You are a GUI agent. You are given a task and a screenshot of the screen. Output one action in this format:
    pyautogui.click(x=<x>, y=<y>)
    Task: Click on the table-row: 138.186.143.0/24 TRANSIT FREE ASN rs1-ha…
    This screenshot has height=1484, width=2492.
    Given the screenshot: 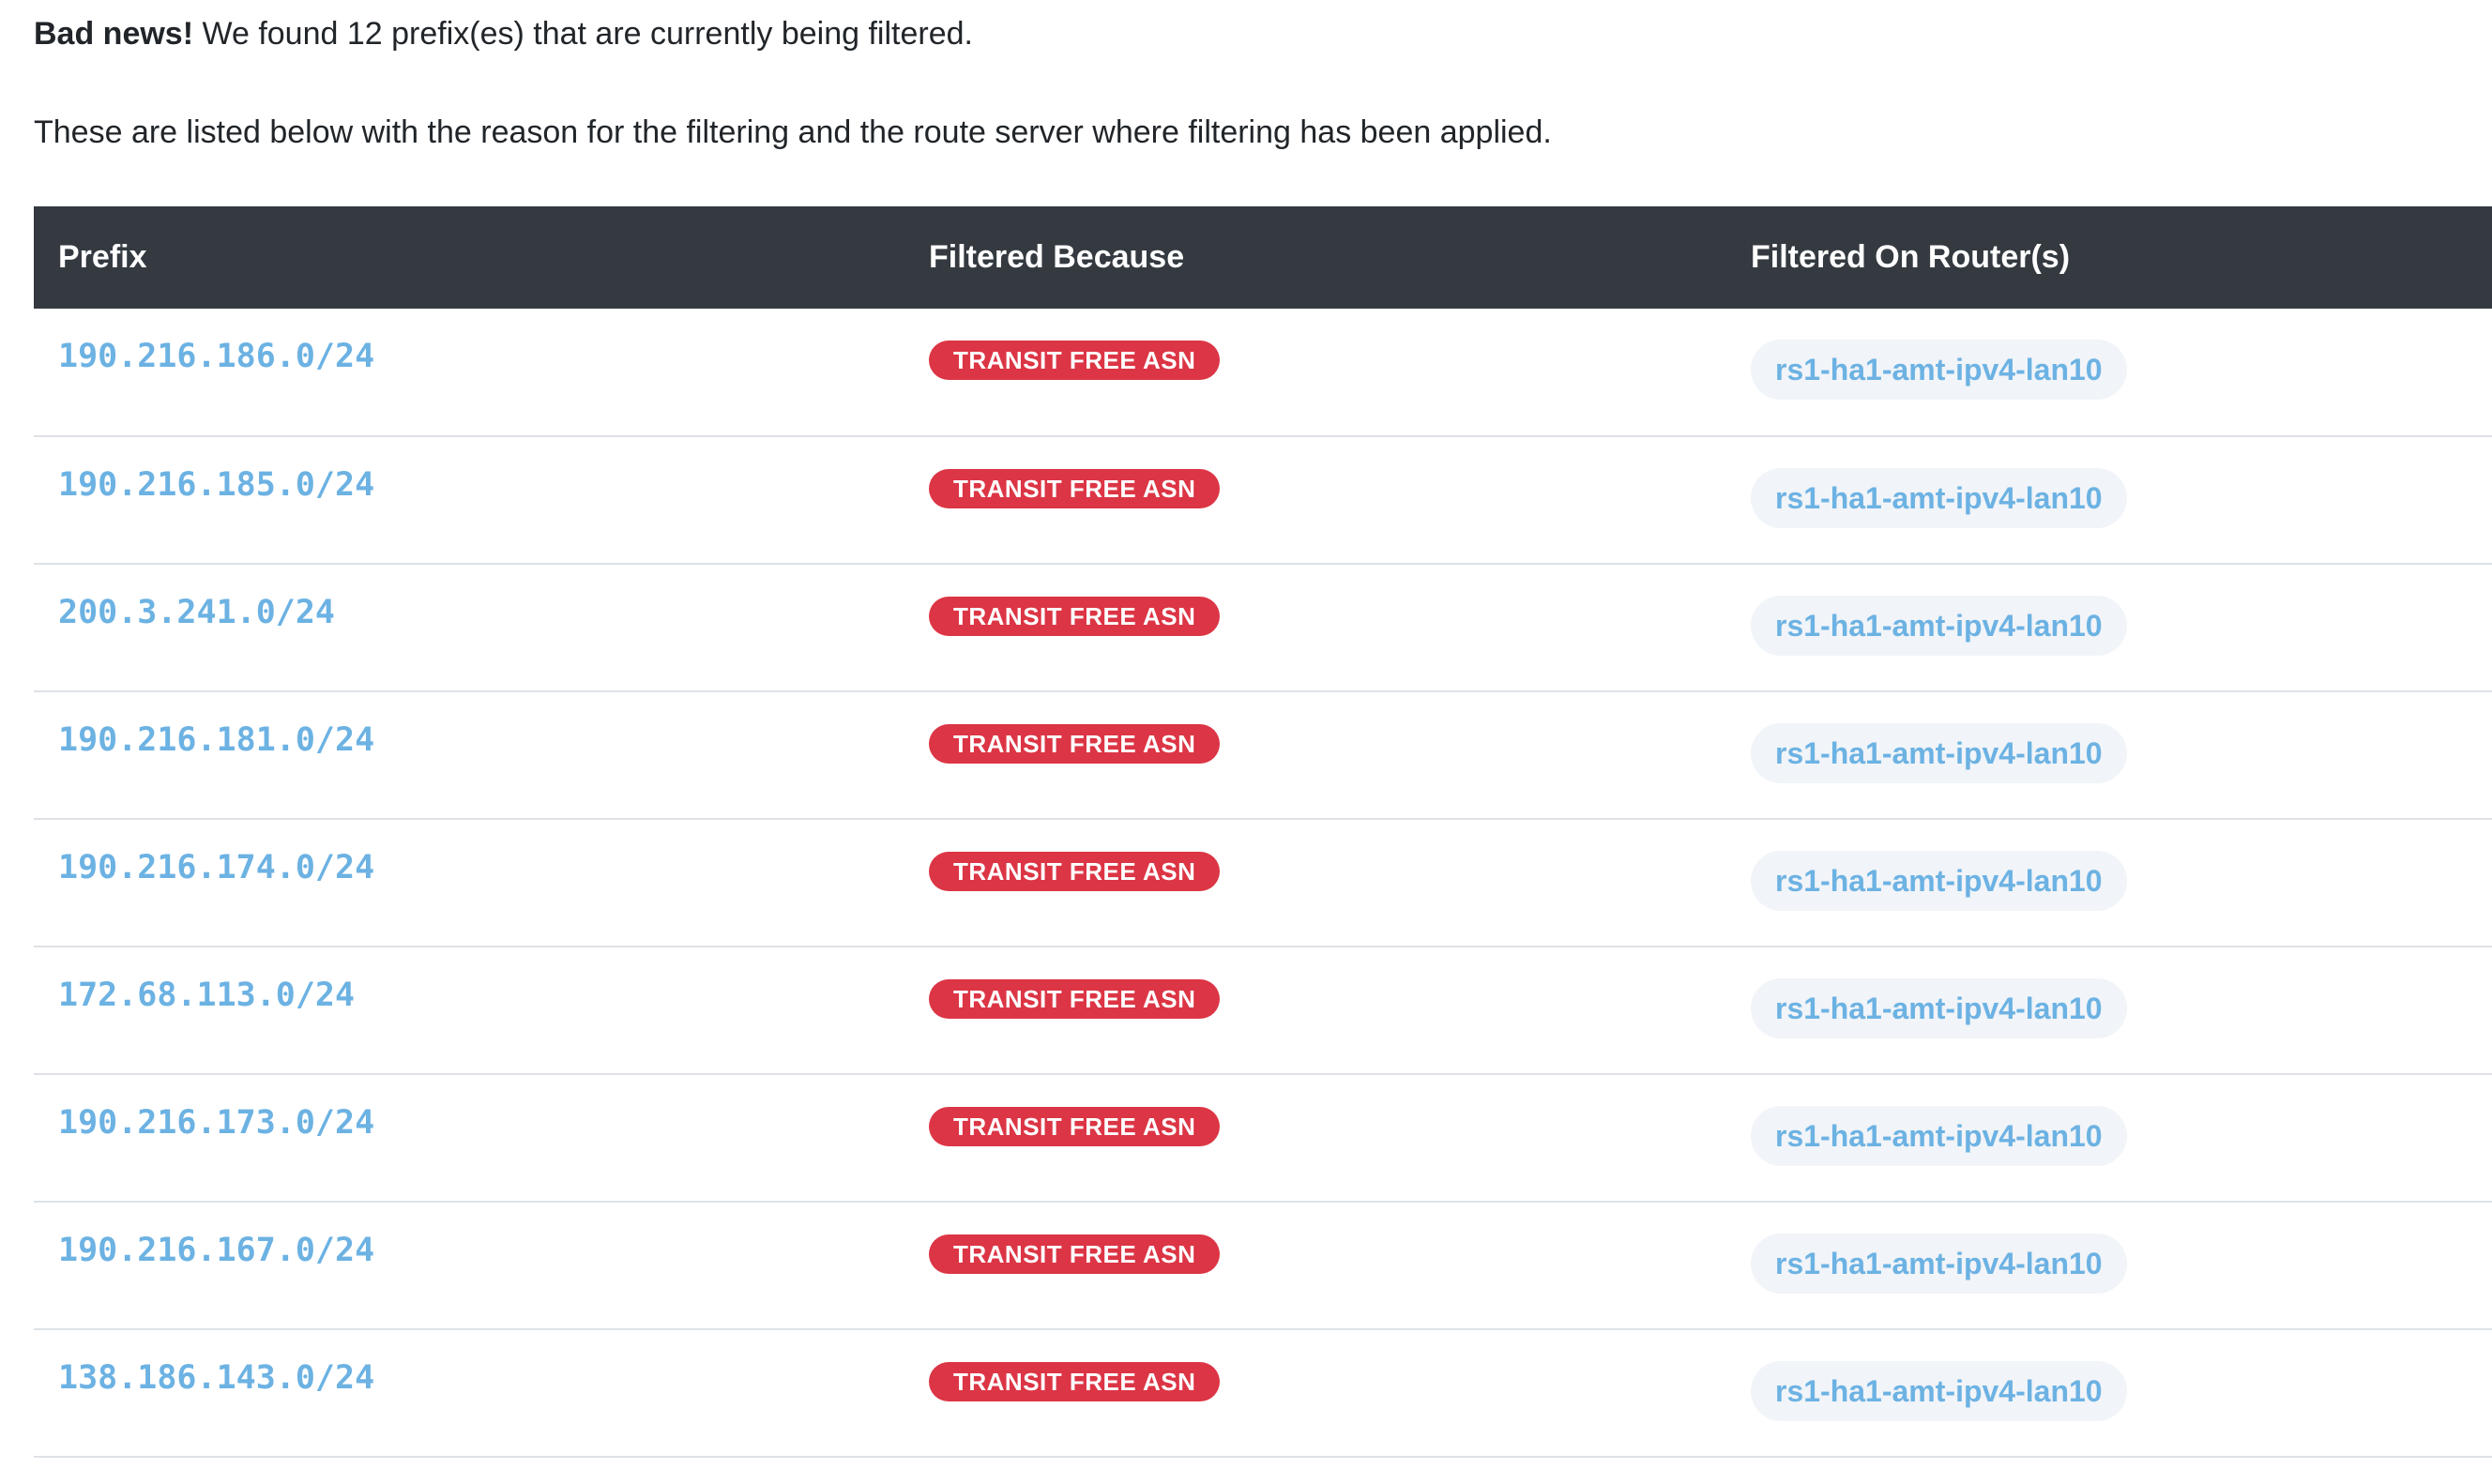 What is the action you would take?
    pyautogui.click(x=1263, y=1393)
    